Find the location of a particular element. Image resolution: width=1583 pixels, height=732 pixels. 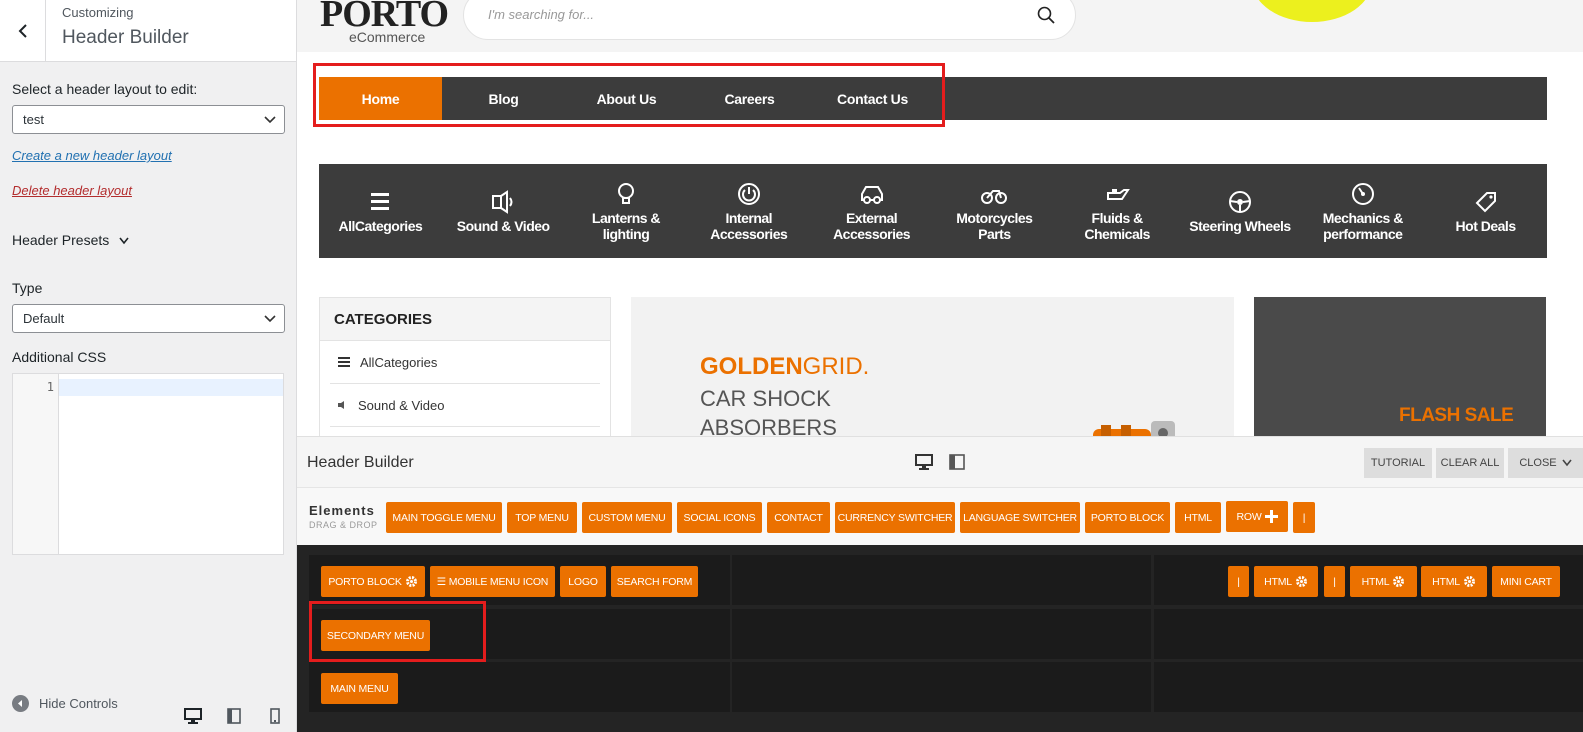

clear-all-button: CLEAR ALL is located at coordinates (1470, 463).